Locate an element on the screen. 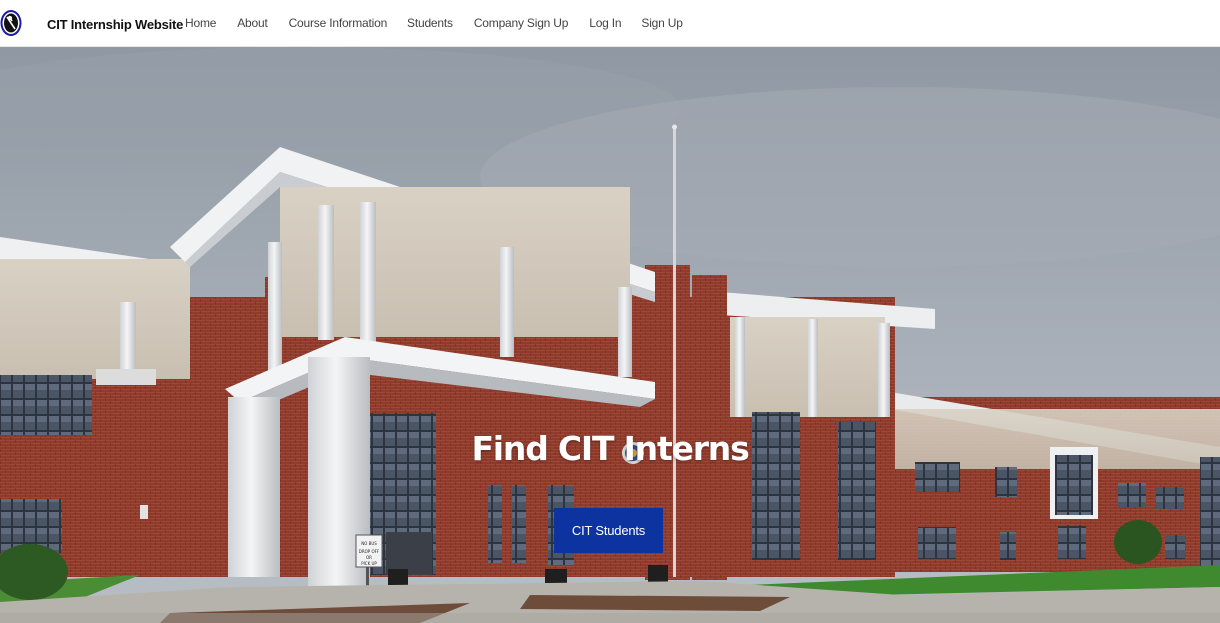 The width and height of the screenshot is (1220, 623). nav-link-log-in: Log In is located at coordinates (605, 23).